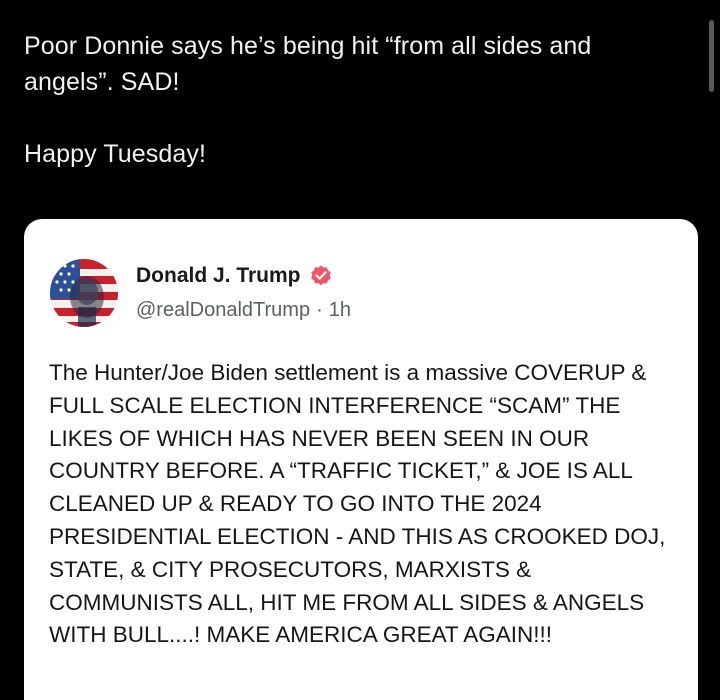 The width and height of the screenshot is (720, 700). Describe the element at coordinates (711, 56) in the screenshot. I see `scrollbar` at that location.